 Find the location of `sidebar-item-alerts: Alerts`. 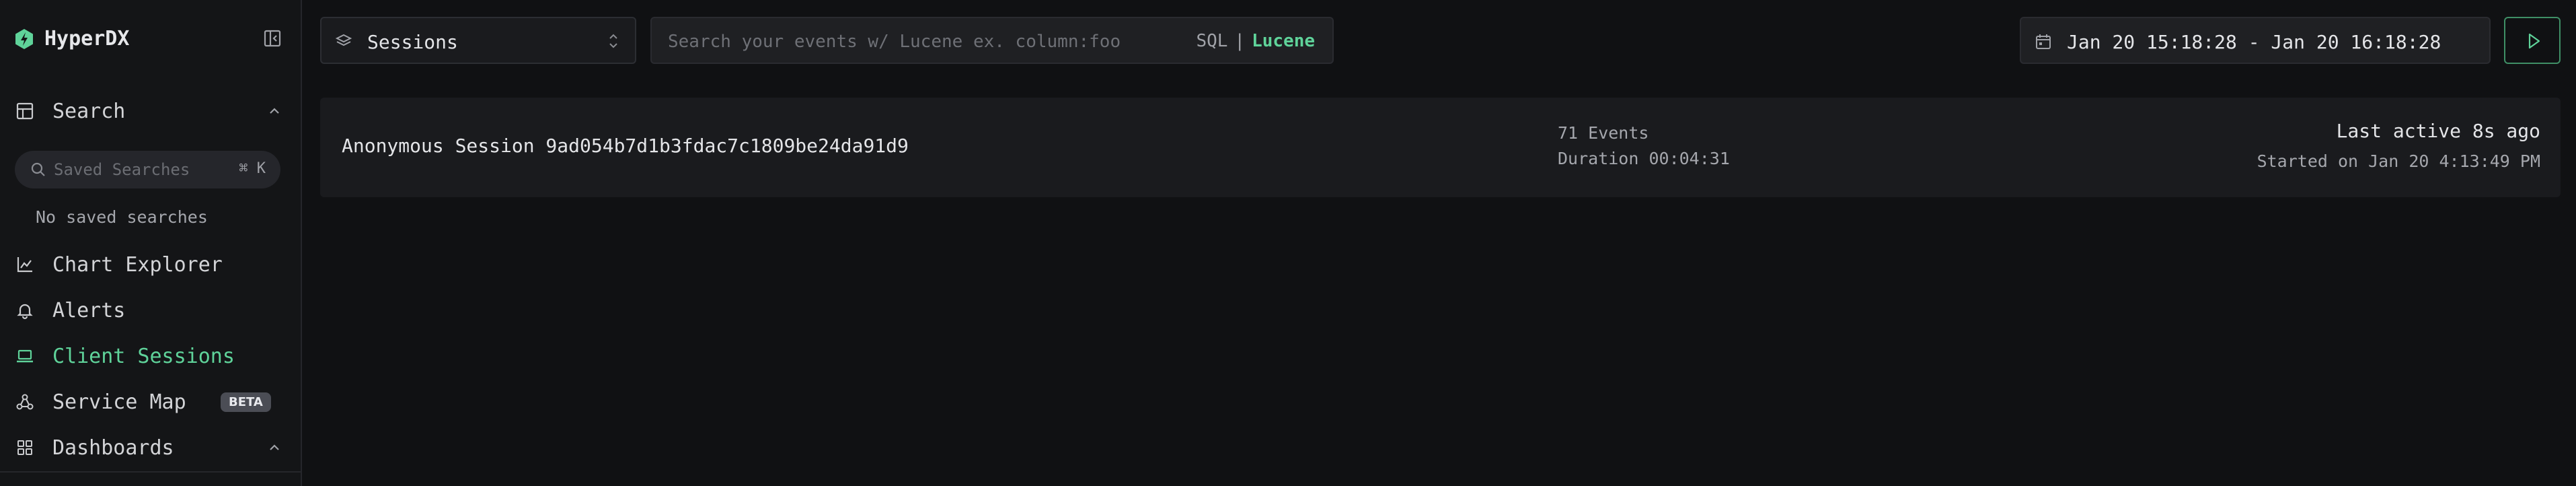

sidebar-item-alerts: Alerts is located at coordinates (149, 310).